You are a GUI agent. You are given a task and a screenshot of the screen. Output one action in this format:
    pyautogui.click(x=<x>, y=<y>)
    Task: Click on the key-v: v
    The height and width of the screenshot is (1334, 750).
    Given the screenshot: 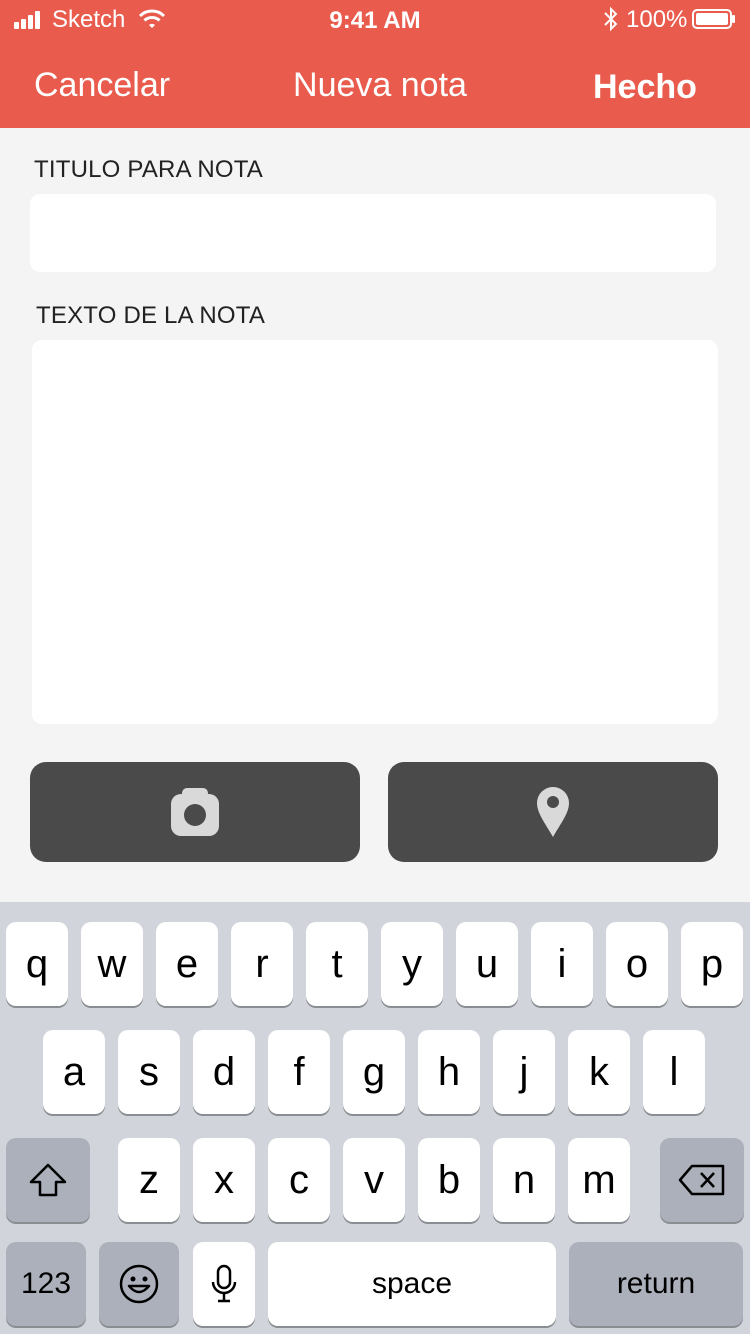 What is the action you would take?
    pyautogui.click(x=374, y=1180)
    